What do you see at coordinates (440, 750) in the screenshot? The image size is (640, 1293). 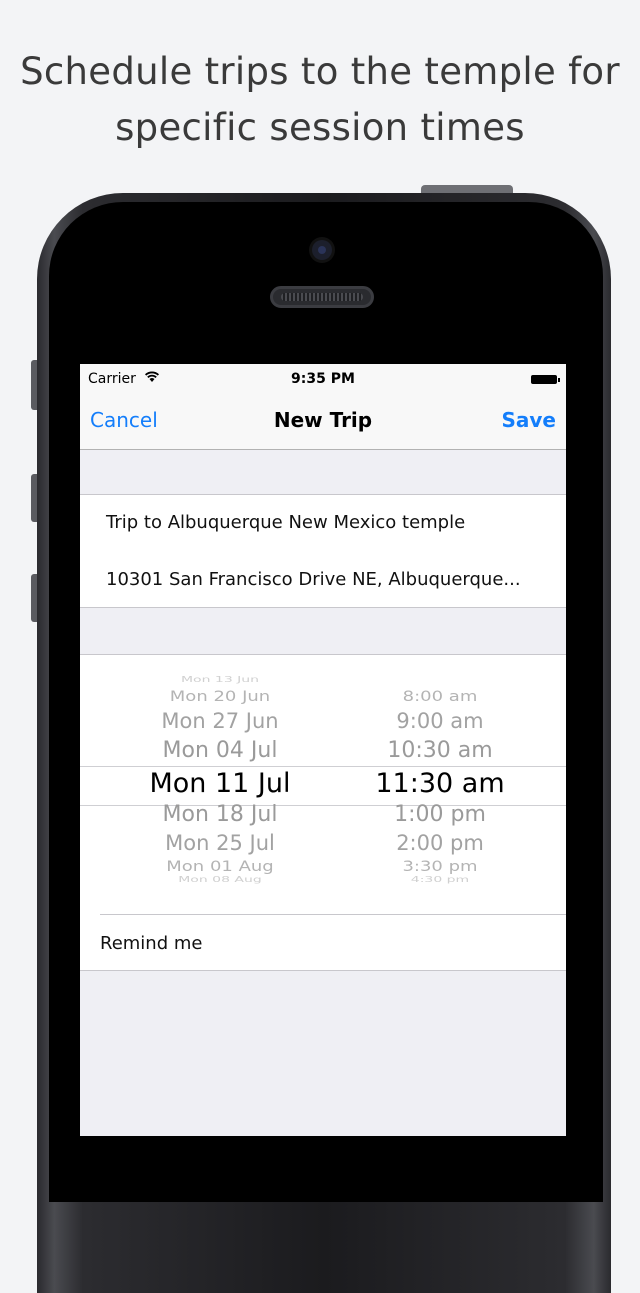 I see `time-option: 10:30 am` at bounding box center [440, 750].